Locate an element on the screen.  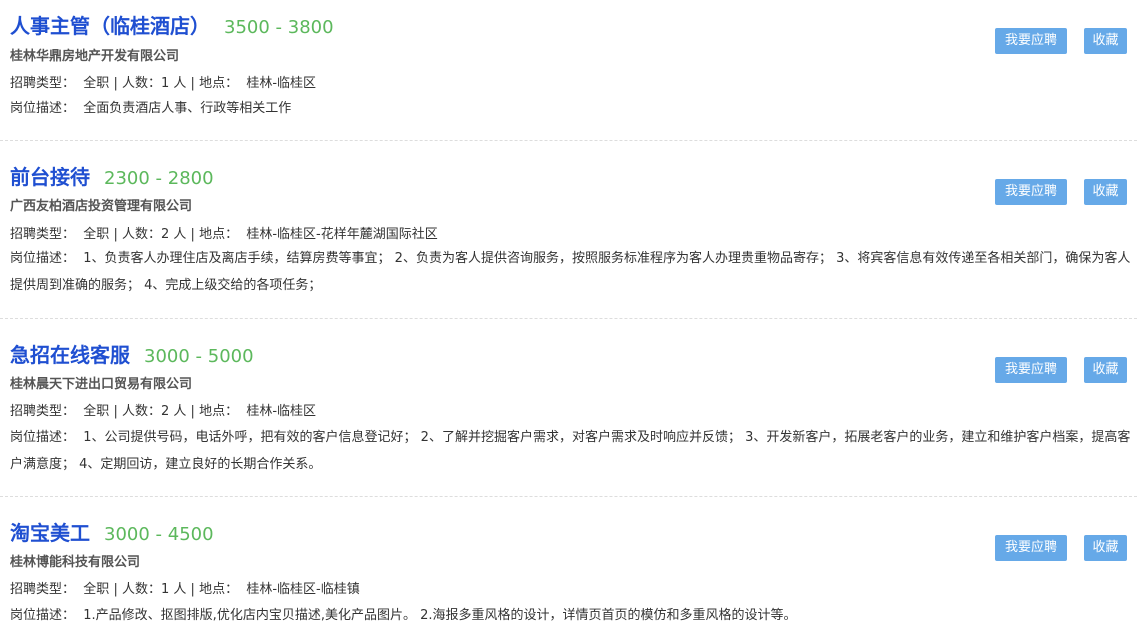
job-info: 招聘类型： 全职 | 人数：1 人 | 地点： 桂林-临桂区 is located at coordinates (163, 83).